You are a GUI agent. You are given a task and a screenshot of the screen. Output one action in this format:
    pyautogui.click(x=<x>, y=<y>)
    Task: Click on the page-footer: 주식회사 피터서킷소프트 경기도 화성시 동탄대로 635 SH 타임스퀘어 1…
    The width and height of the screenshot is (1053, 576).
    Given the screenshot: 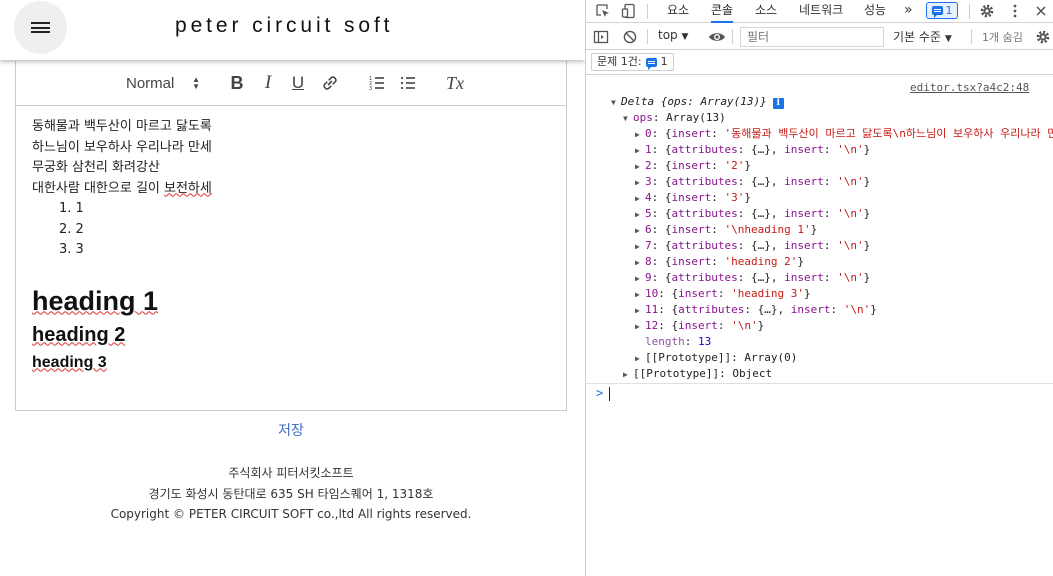 What is the action you would take?
    pyautogui.click(x=291, y=494)
    